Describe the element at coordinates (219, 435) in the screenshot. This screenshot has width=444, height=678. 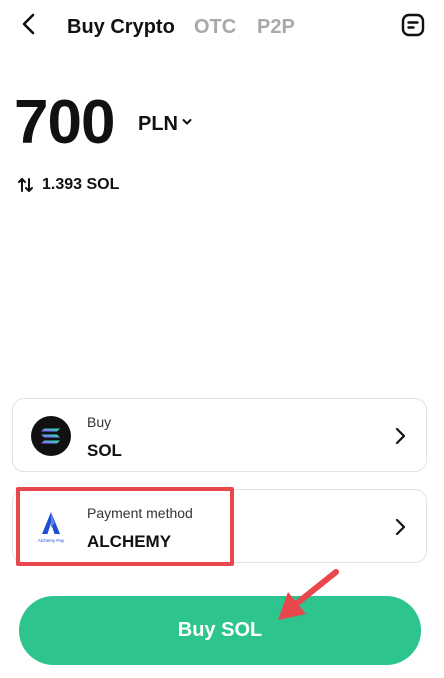
I see `buy-asset-card: Buy SOL` at that location.